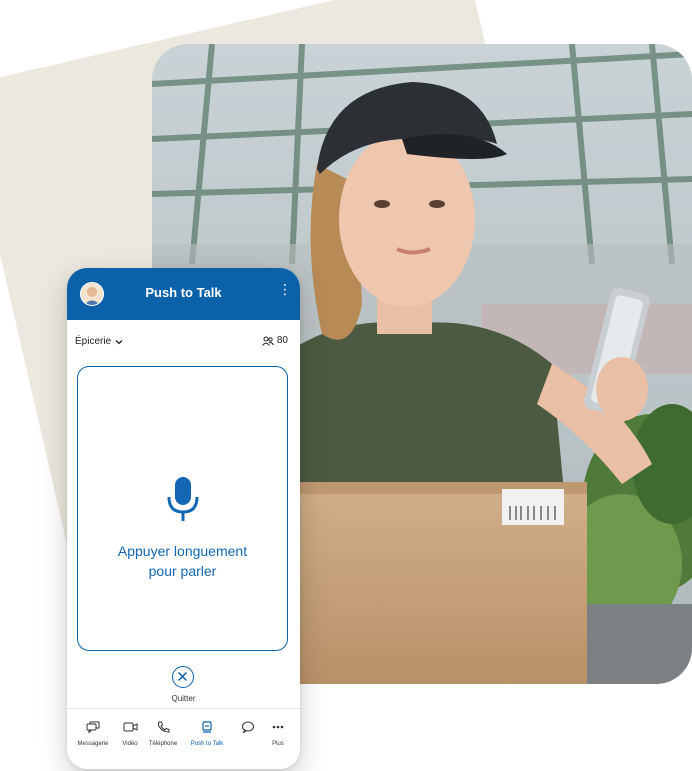 This screenshot has width=692, height=771. Describe the element at coordinates (163, 744) in the screenshot. I see `nav-label: Téléphone` at that location.